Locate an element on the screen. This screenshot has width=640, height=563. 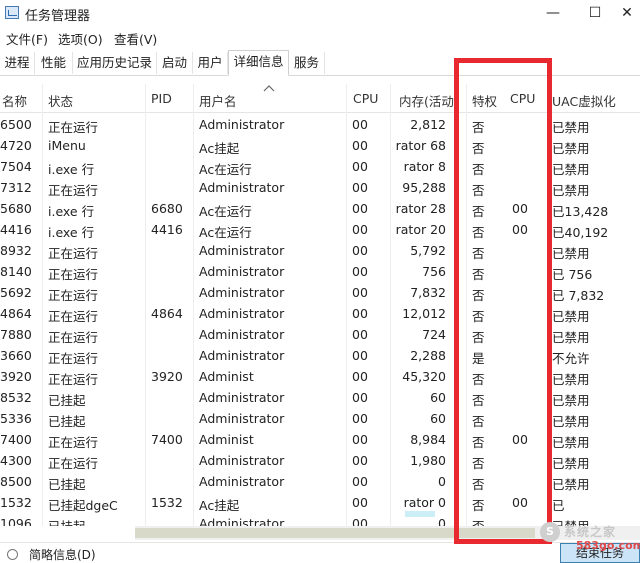
pid-suffix: 7400 is located at coordinates (16, 439).